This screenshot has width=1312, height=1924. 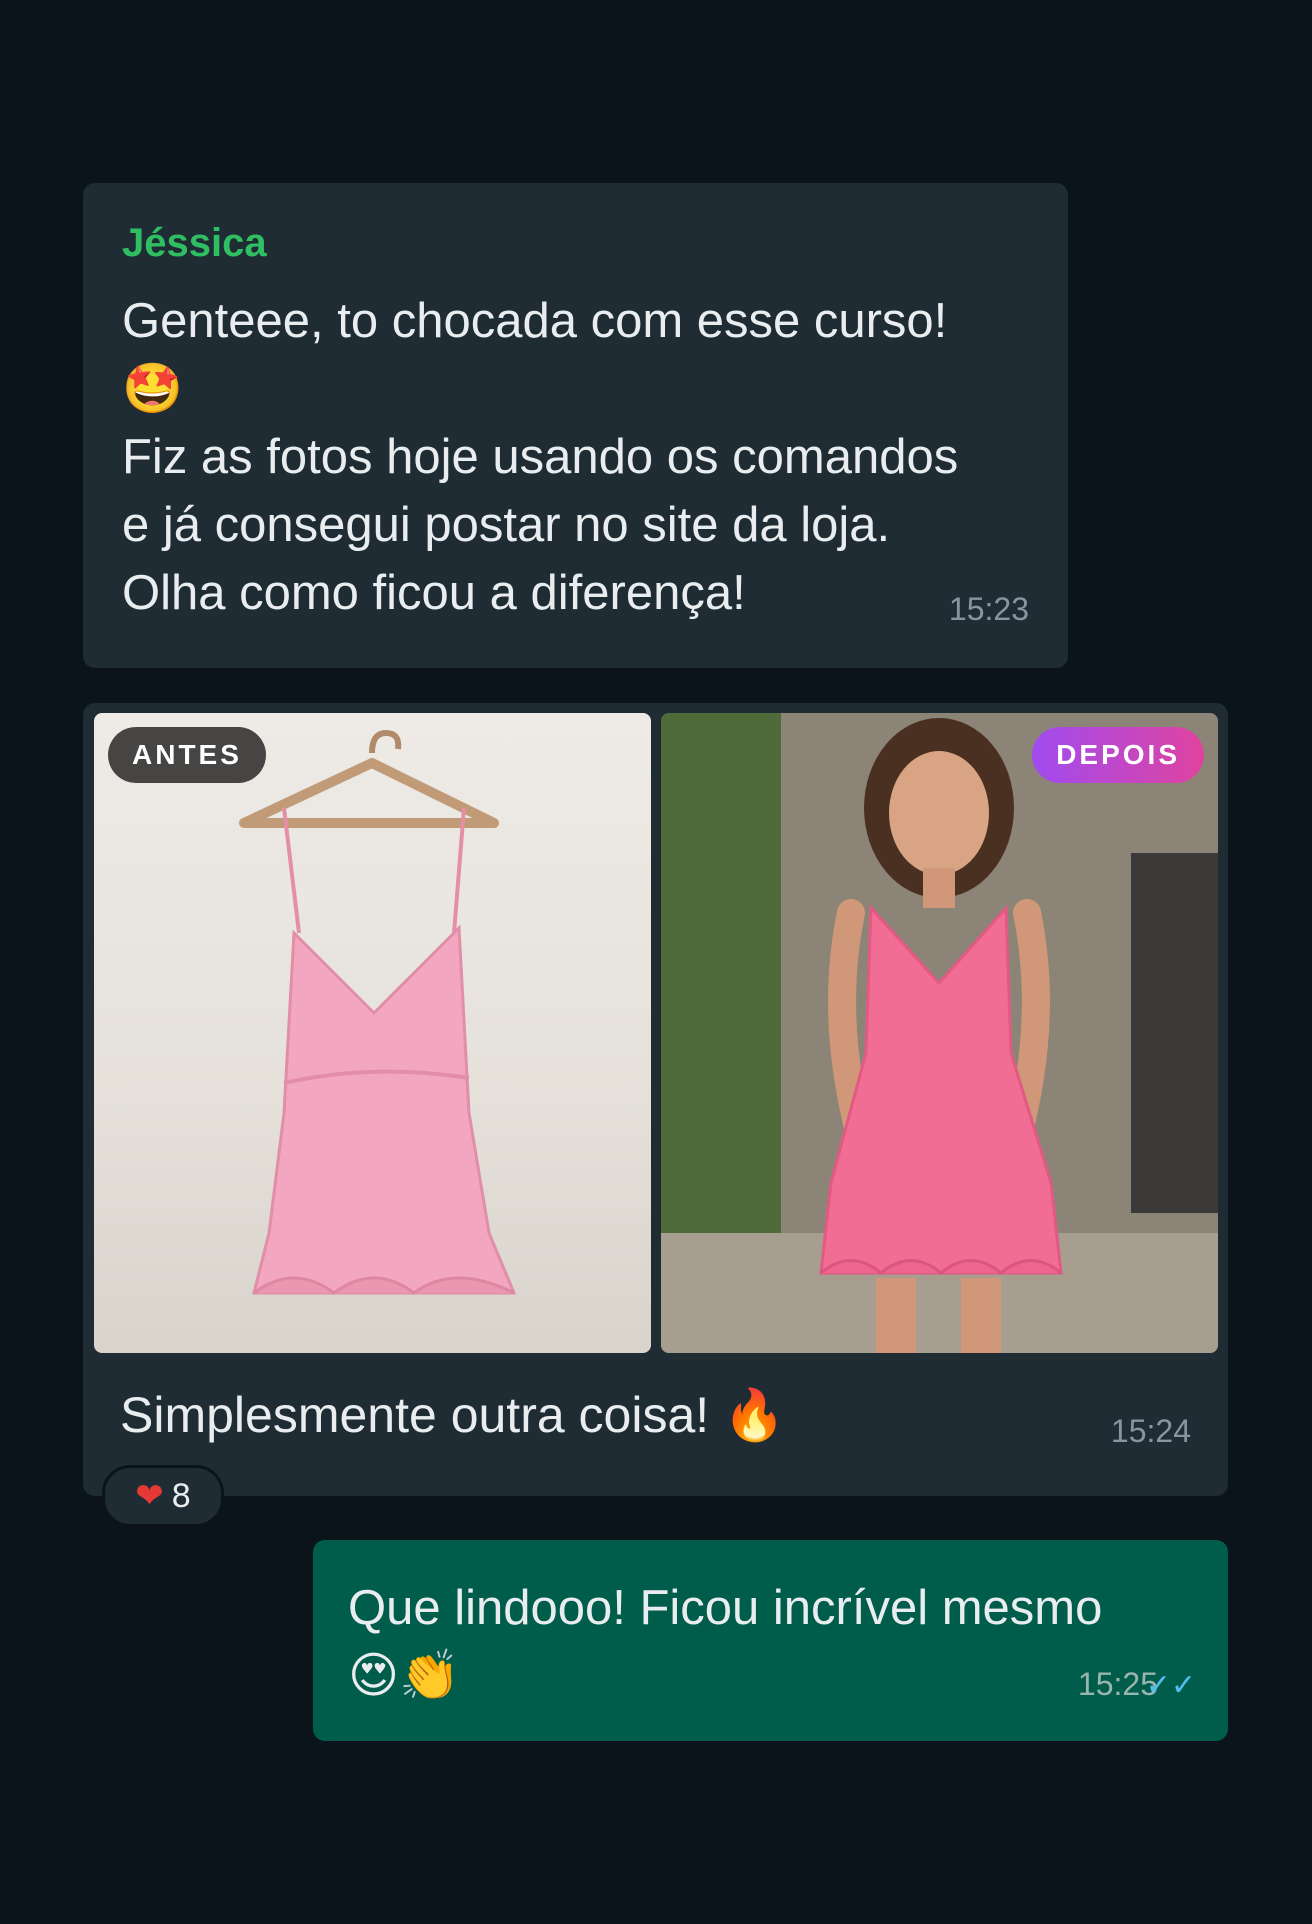 I want to click on message-line: Que lindooo! Ficou incrível mesmo, so click(x=725, y=1608).